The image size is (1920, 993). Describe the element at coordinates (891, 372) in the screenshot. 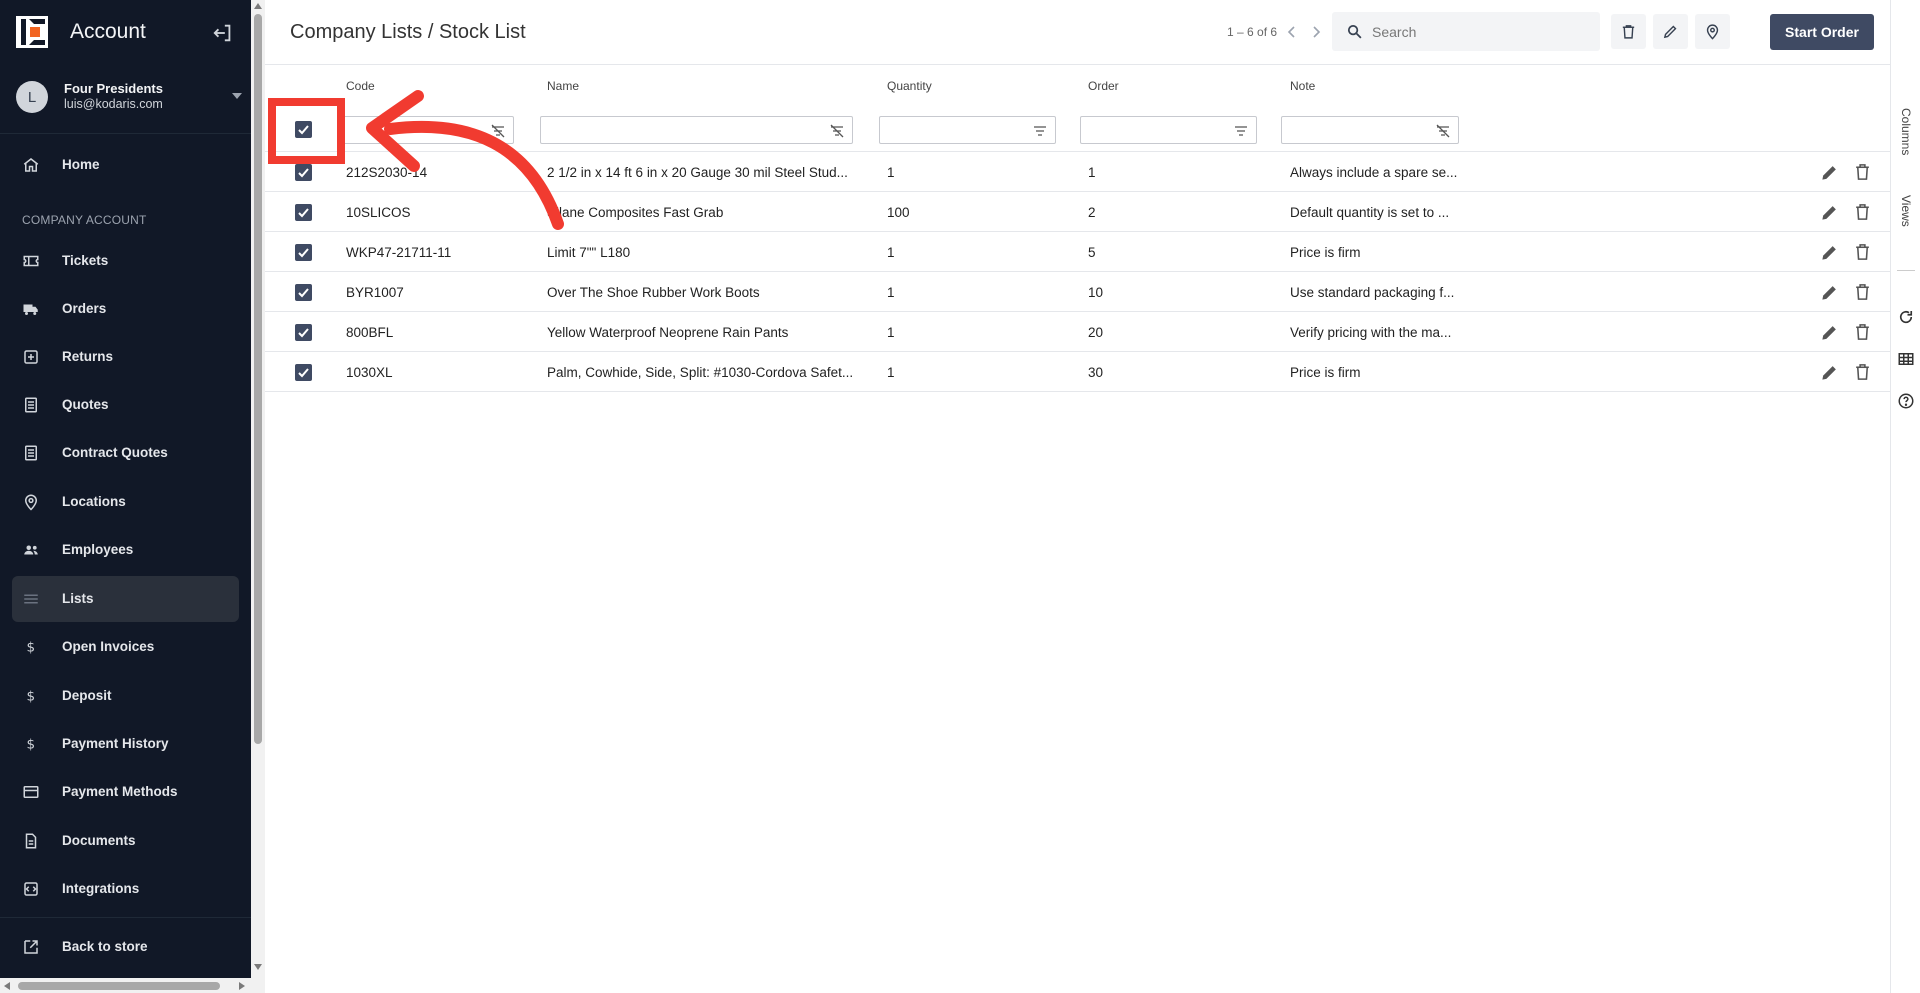

I see `cell-quantity: 1` at that location.